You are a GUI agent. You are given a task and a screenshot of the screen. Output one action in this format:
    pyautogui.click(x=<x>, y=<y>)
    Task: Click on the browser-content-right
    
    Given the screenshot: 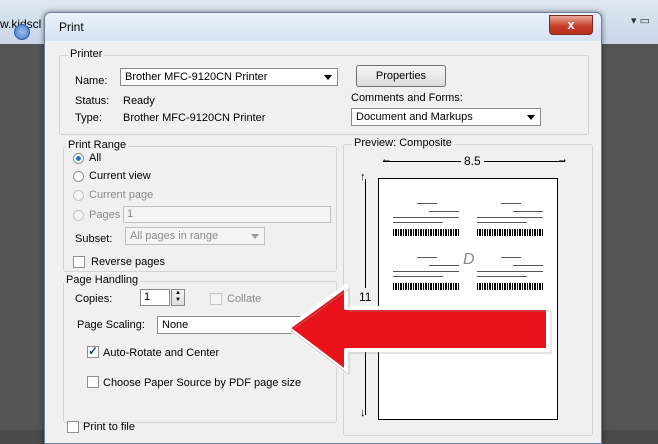 What is the action you would take?
    pyautogui.click(x=627, y=237)
    